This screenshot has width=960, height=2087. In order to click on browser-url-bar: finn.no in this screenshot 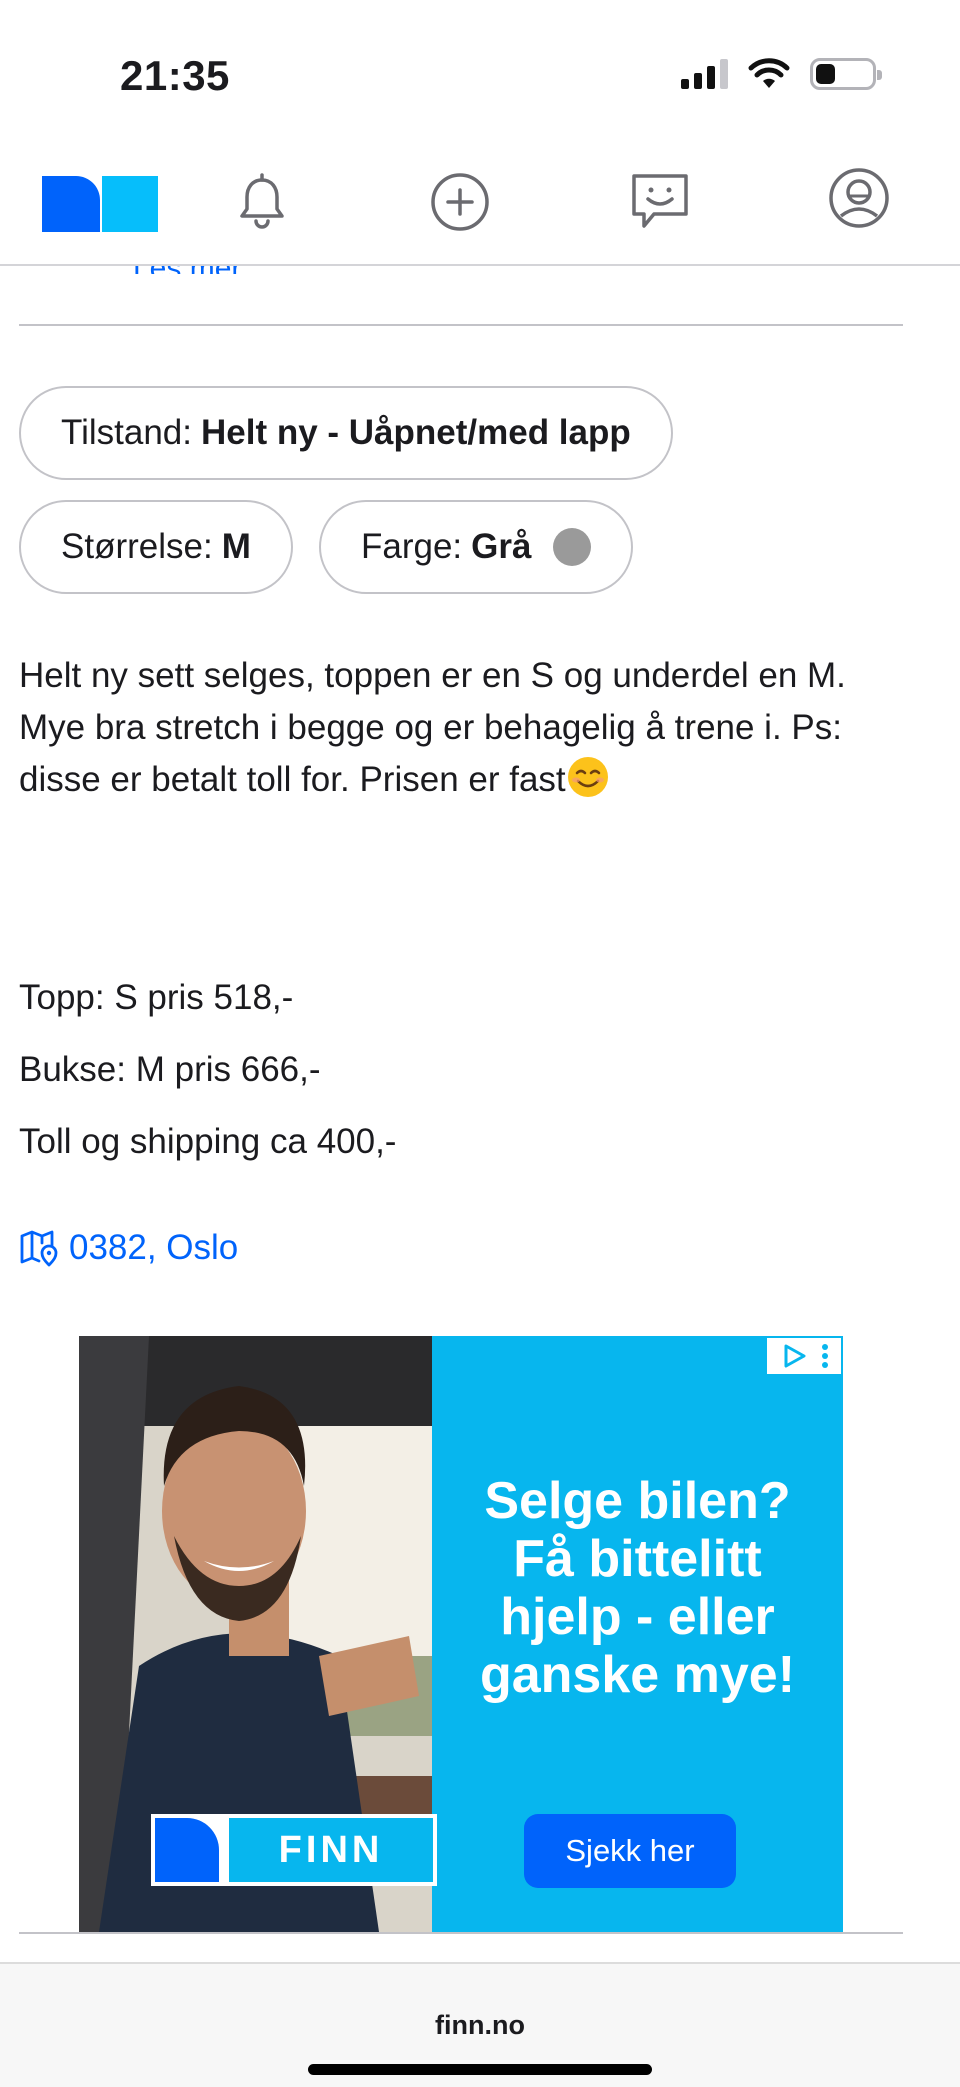, I will do `click(480, 2024)`.